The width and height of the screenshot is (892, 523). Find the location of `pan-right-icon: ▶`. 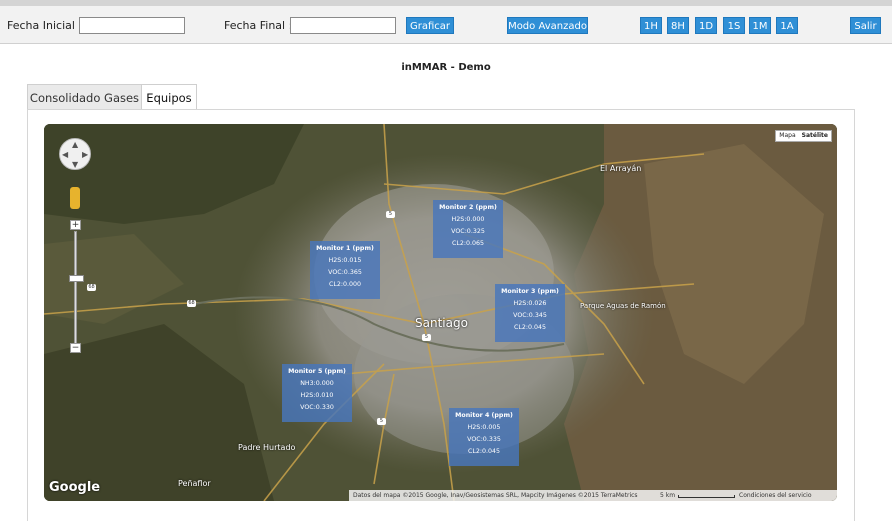

pan-right-icon: ▶ is located at coordinates (85, 154).